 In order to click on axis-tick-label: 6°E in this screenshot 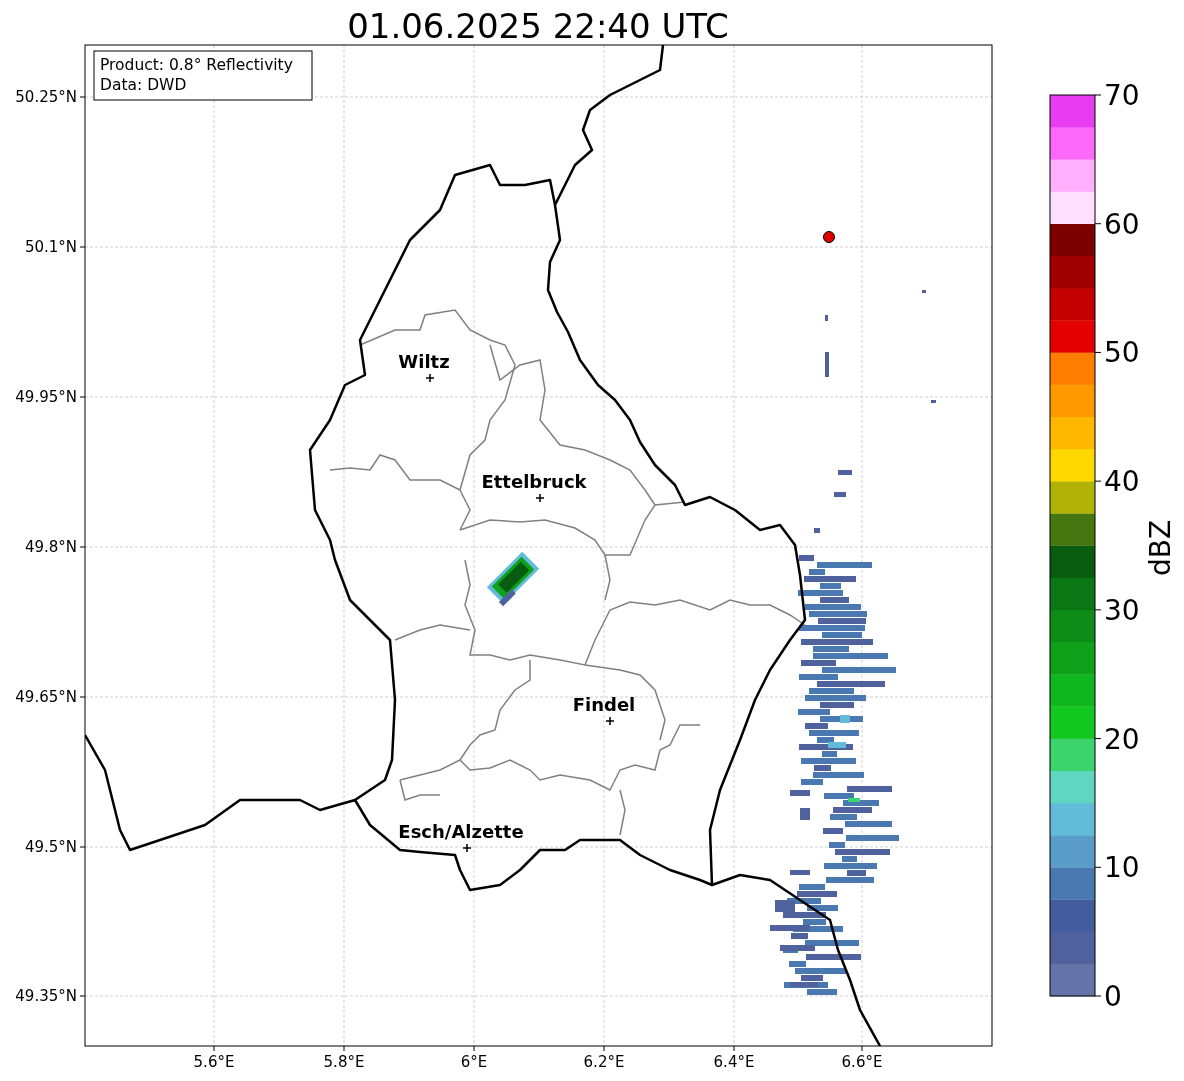, I will do `click(474, 1062)`.